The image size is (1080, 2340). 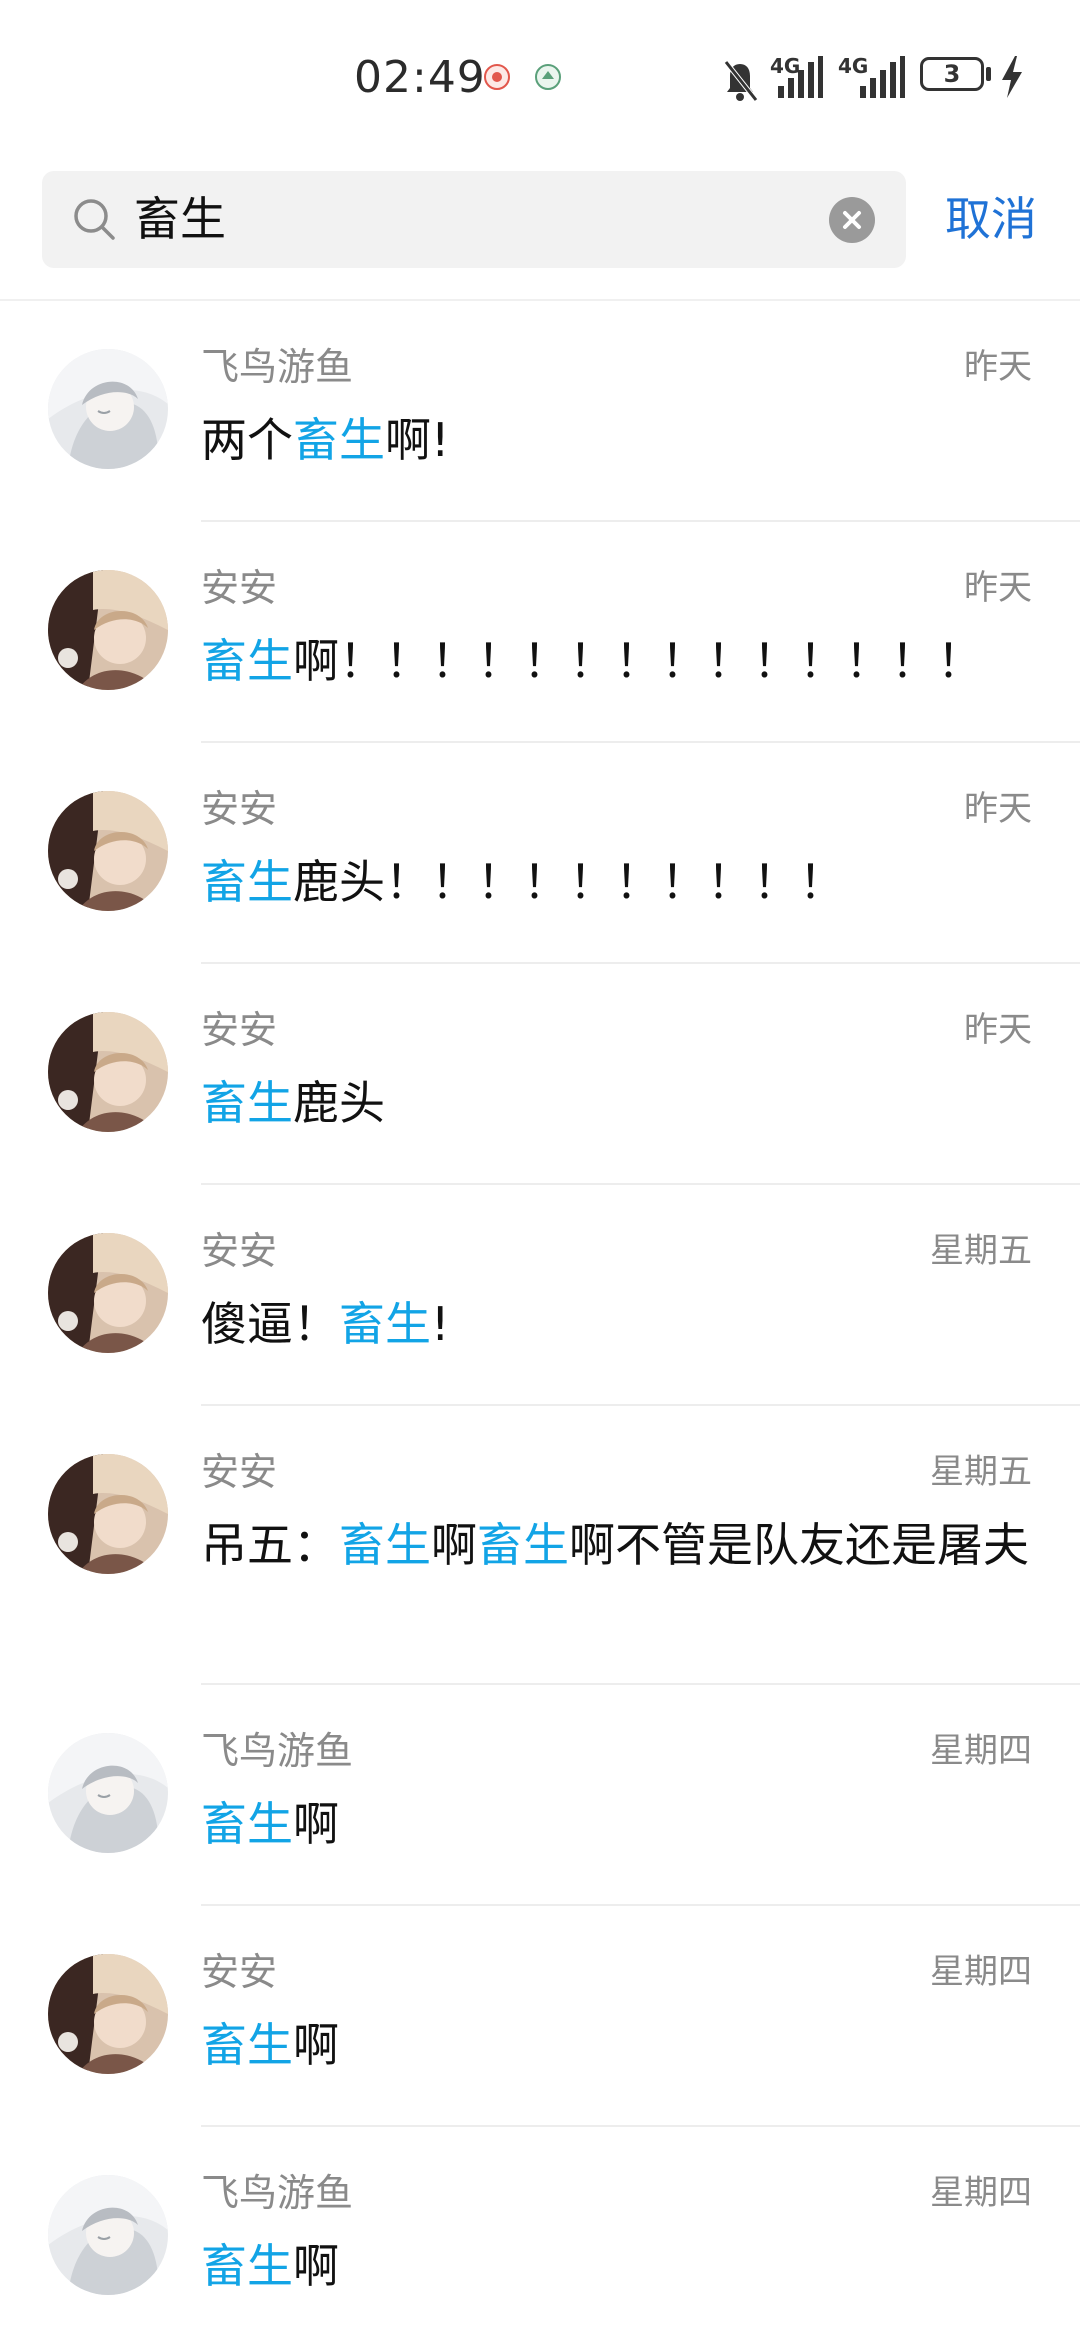 I want to click on message-text: !, so click(x=440, y=1324).